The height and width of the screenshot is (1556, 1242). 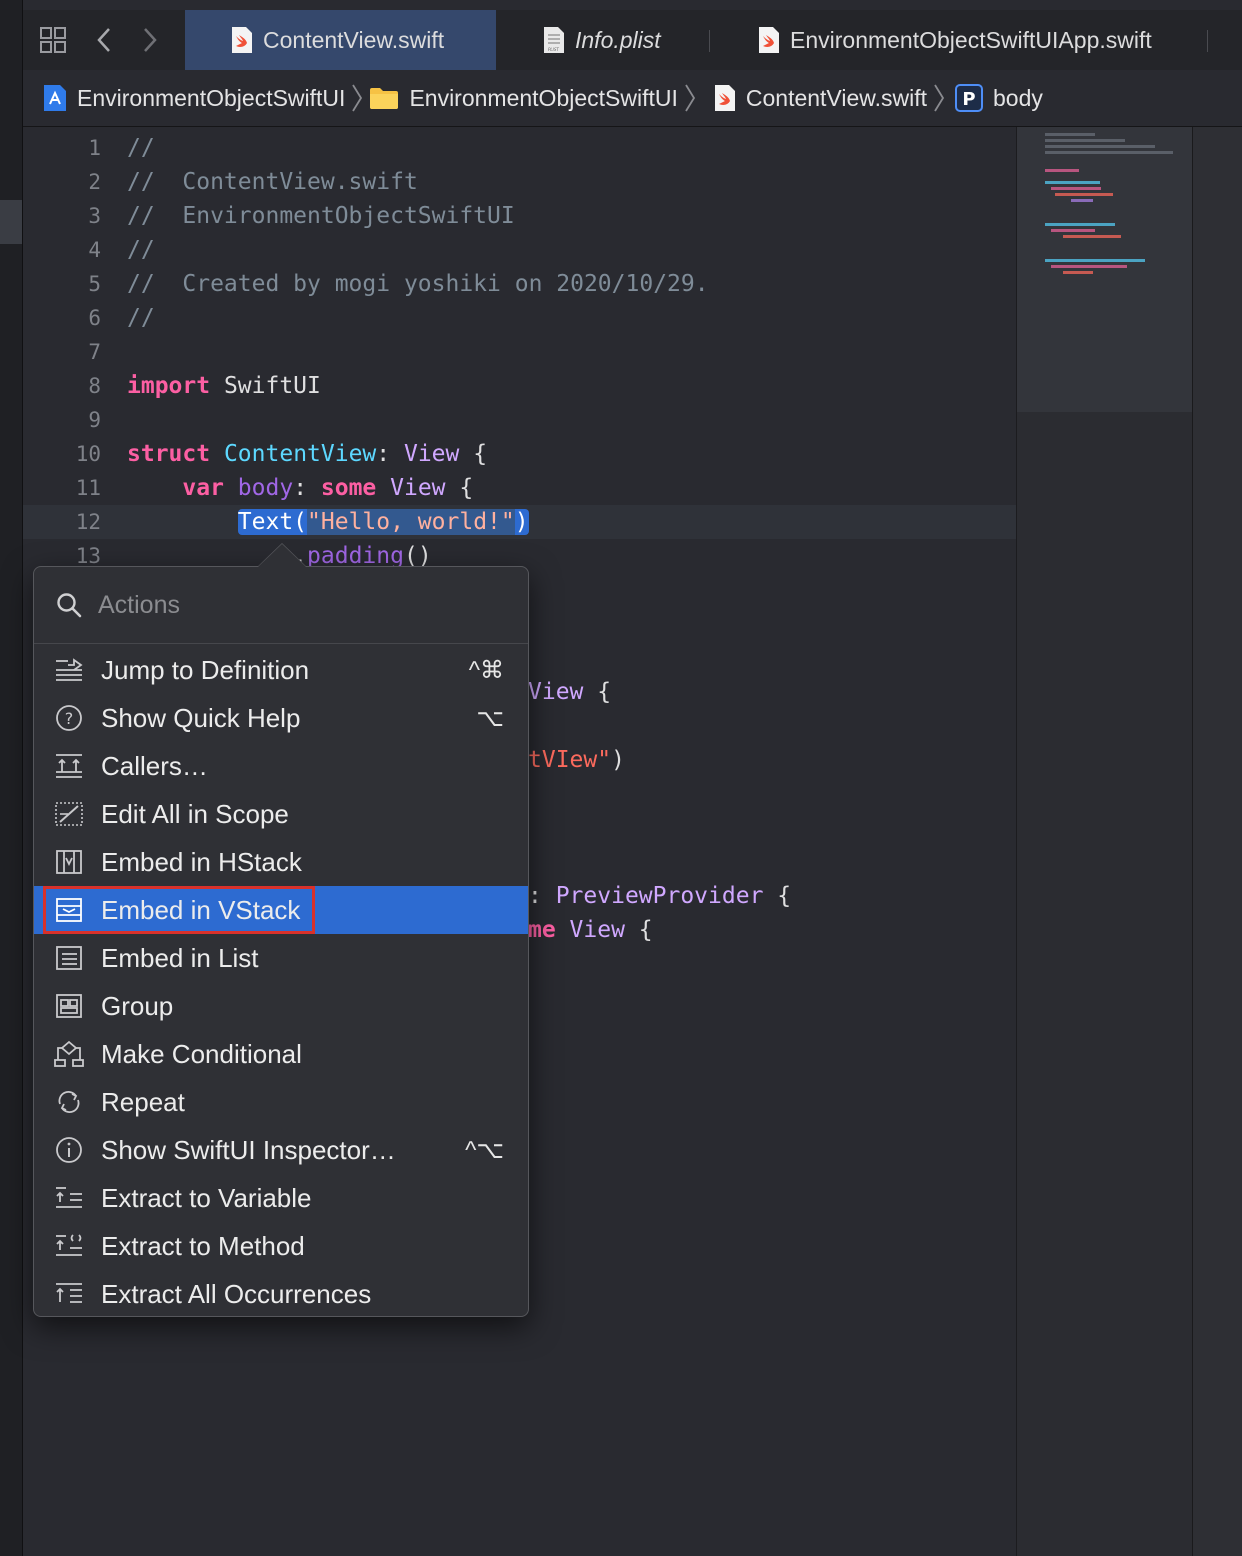 I want to click on project-icon, so click(x=55, y=98).